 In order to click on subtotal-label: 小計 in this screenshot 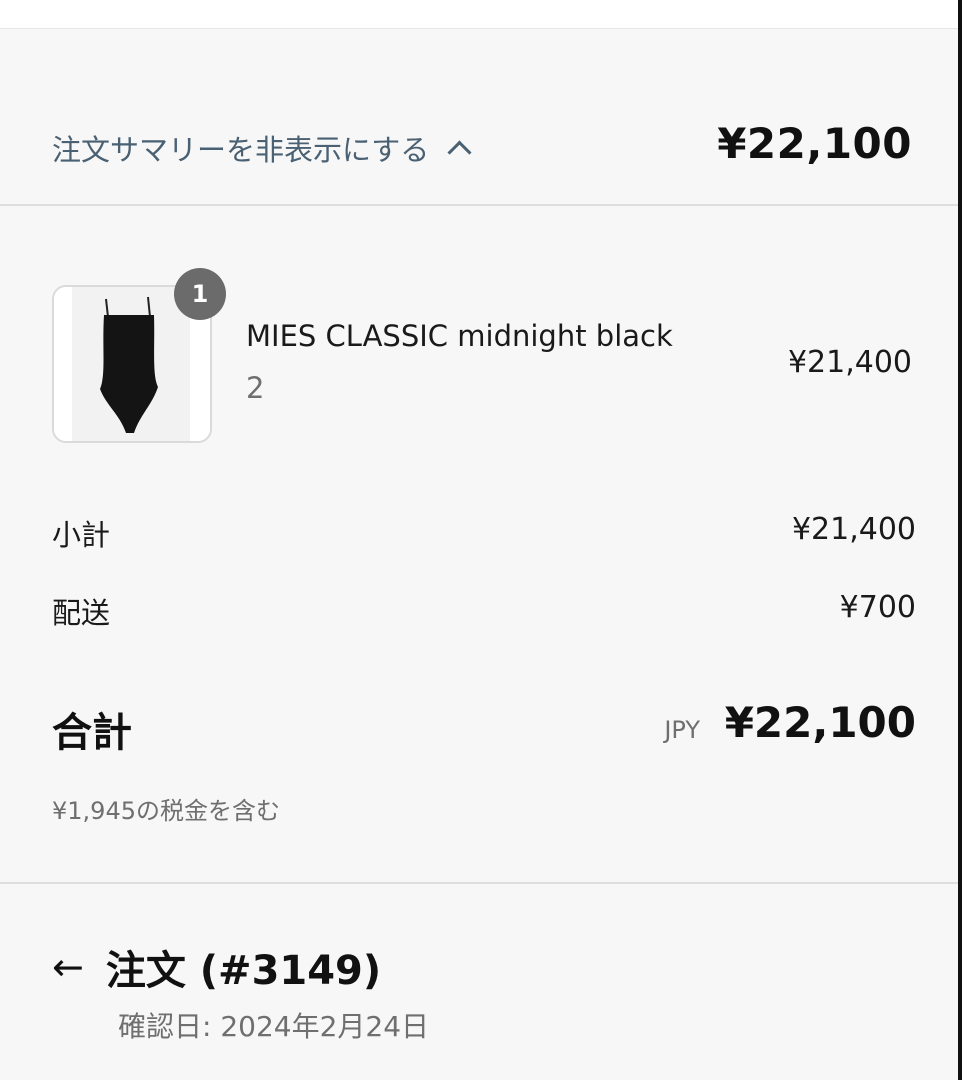, I will do `click(81, 535)`.